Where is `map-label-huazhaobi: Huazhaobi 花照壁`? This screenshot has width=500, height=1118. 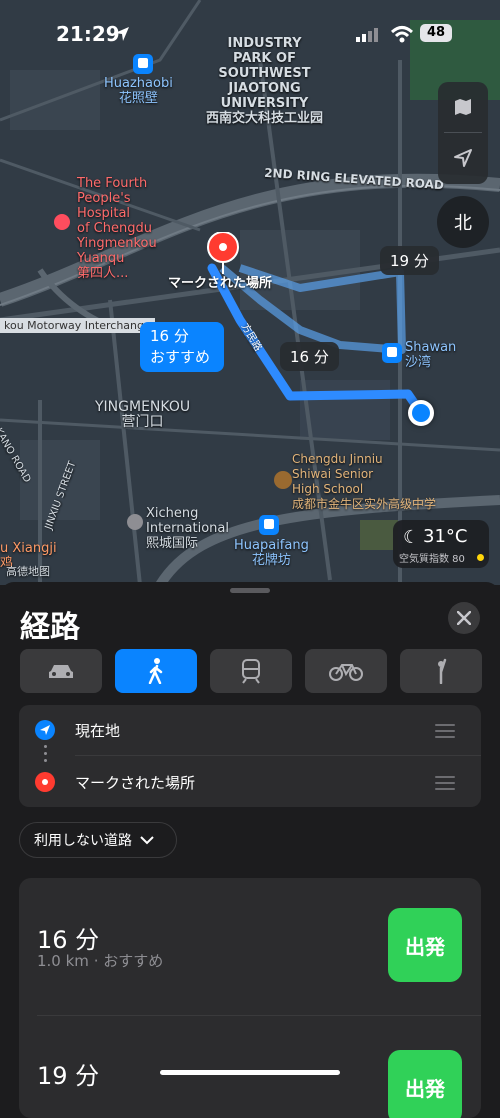 map-label-huazhaobi: Huazhaobi 花照壁 is located at coordinates (138, 91).